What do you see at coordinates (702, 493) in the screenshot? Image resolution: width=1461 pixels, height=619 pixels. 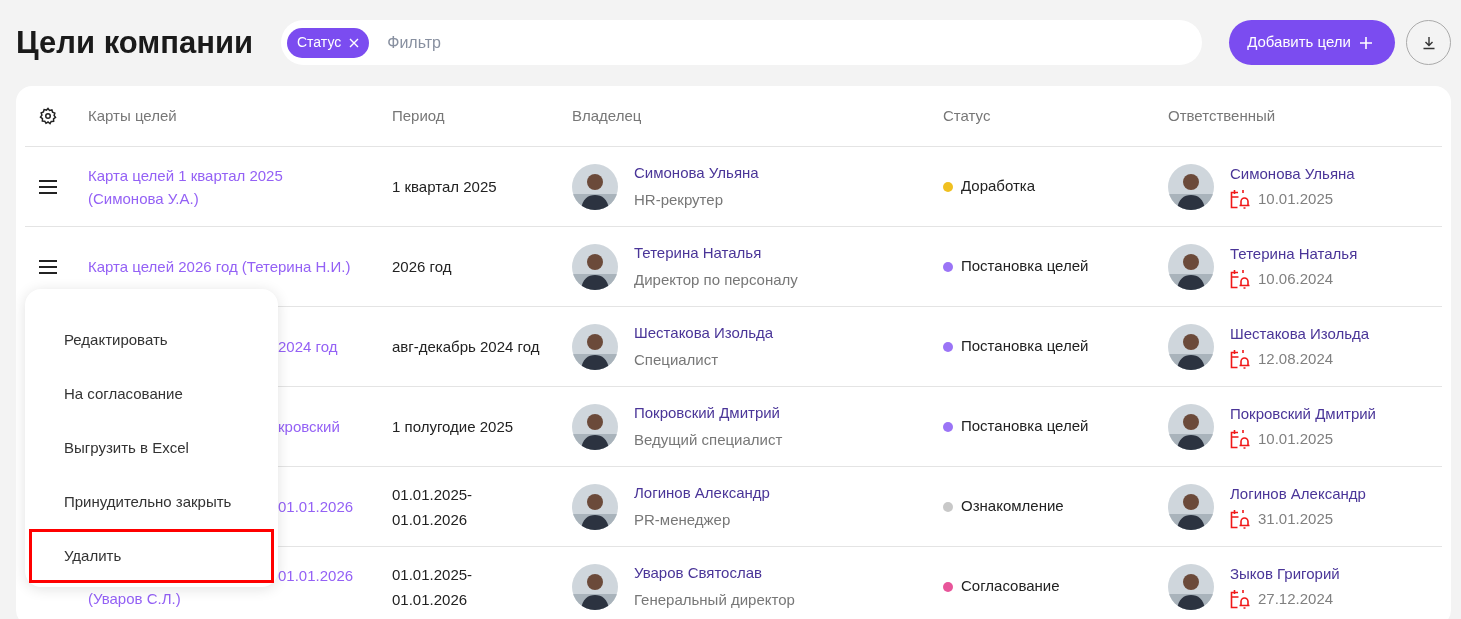 I see `owner-name: Логинов Александр` at bounding box center [702, 493].